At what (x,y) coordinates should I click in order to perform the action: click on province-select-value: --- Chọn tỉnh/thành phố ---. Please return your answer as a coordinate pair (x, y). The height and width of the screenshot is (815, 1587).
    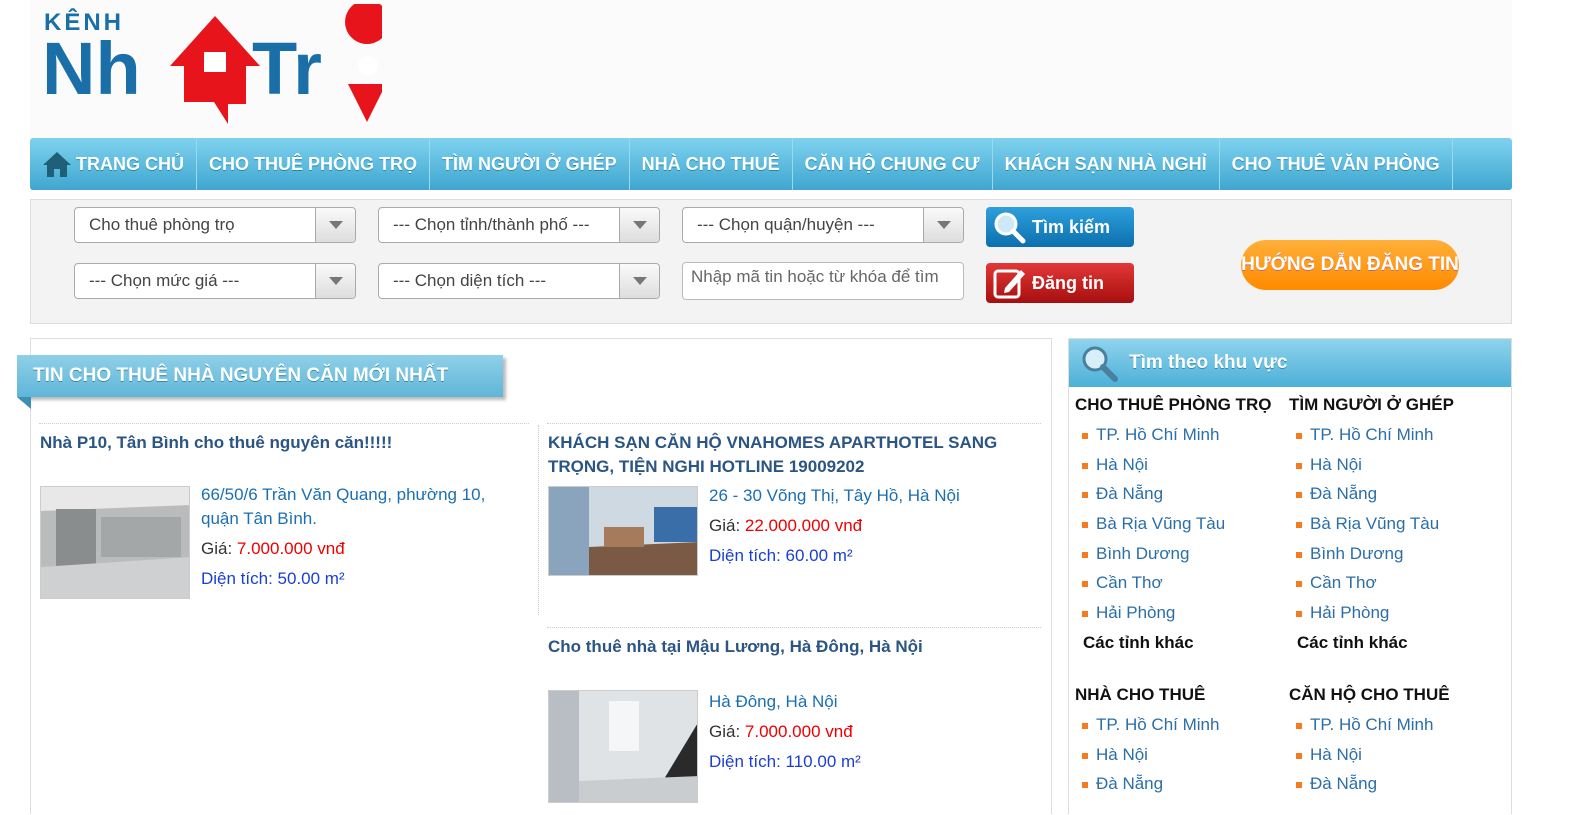
    Looking at the image, I should click on (491, 224).